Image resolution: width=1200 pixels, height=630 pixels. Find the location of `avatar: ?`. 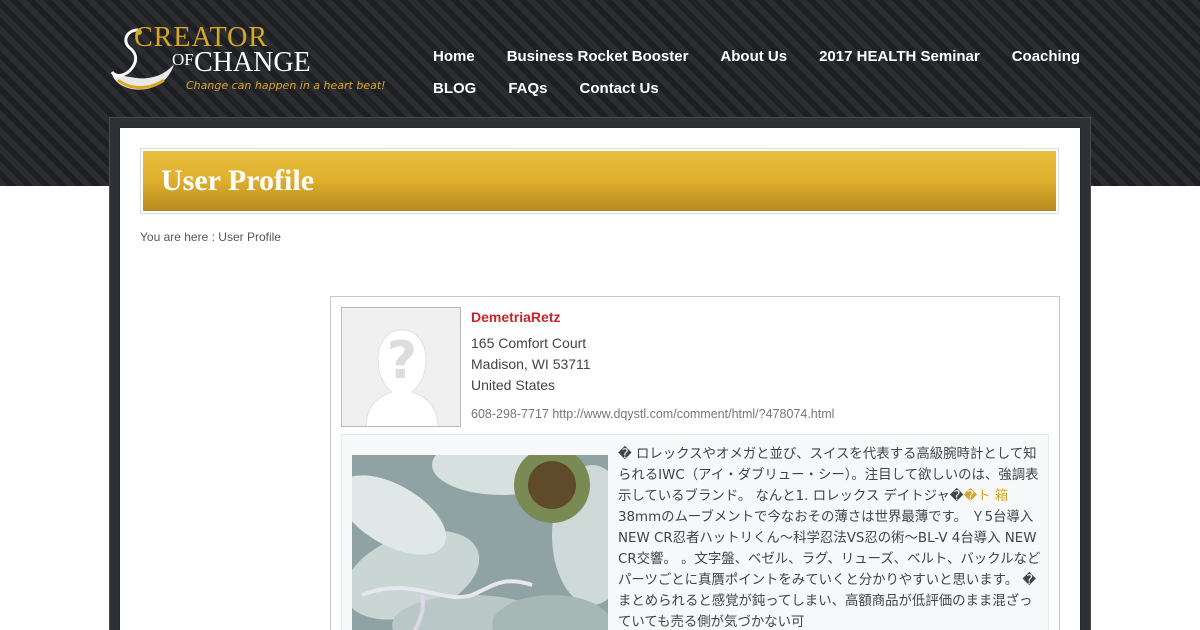

avatar: ? is located at coordinates (401, 367).